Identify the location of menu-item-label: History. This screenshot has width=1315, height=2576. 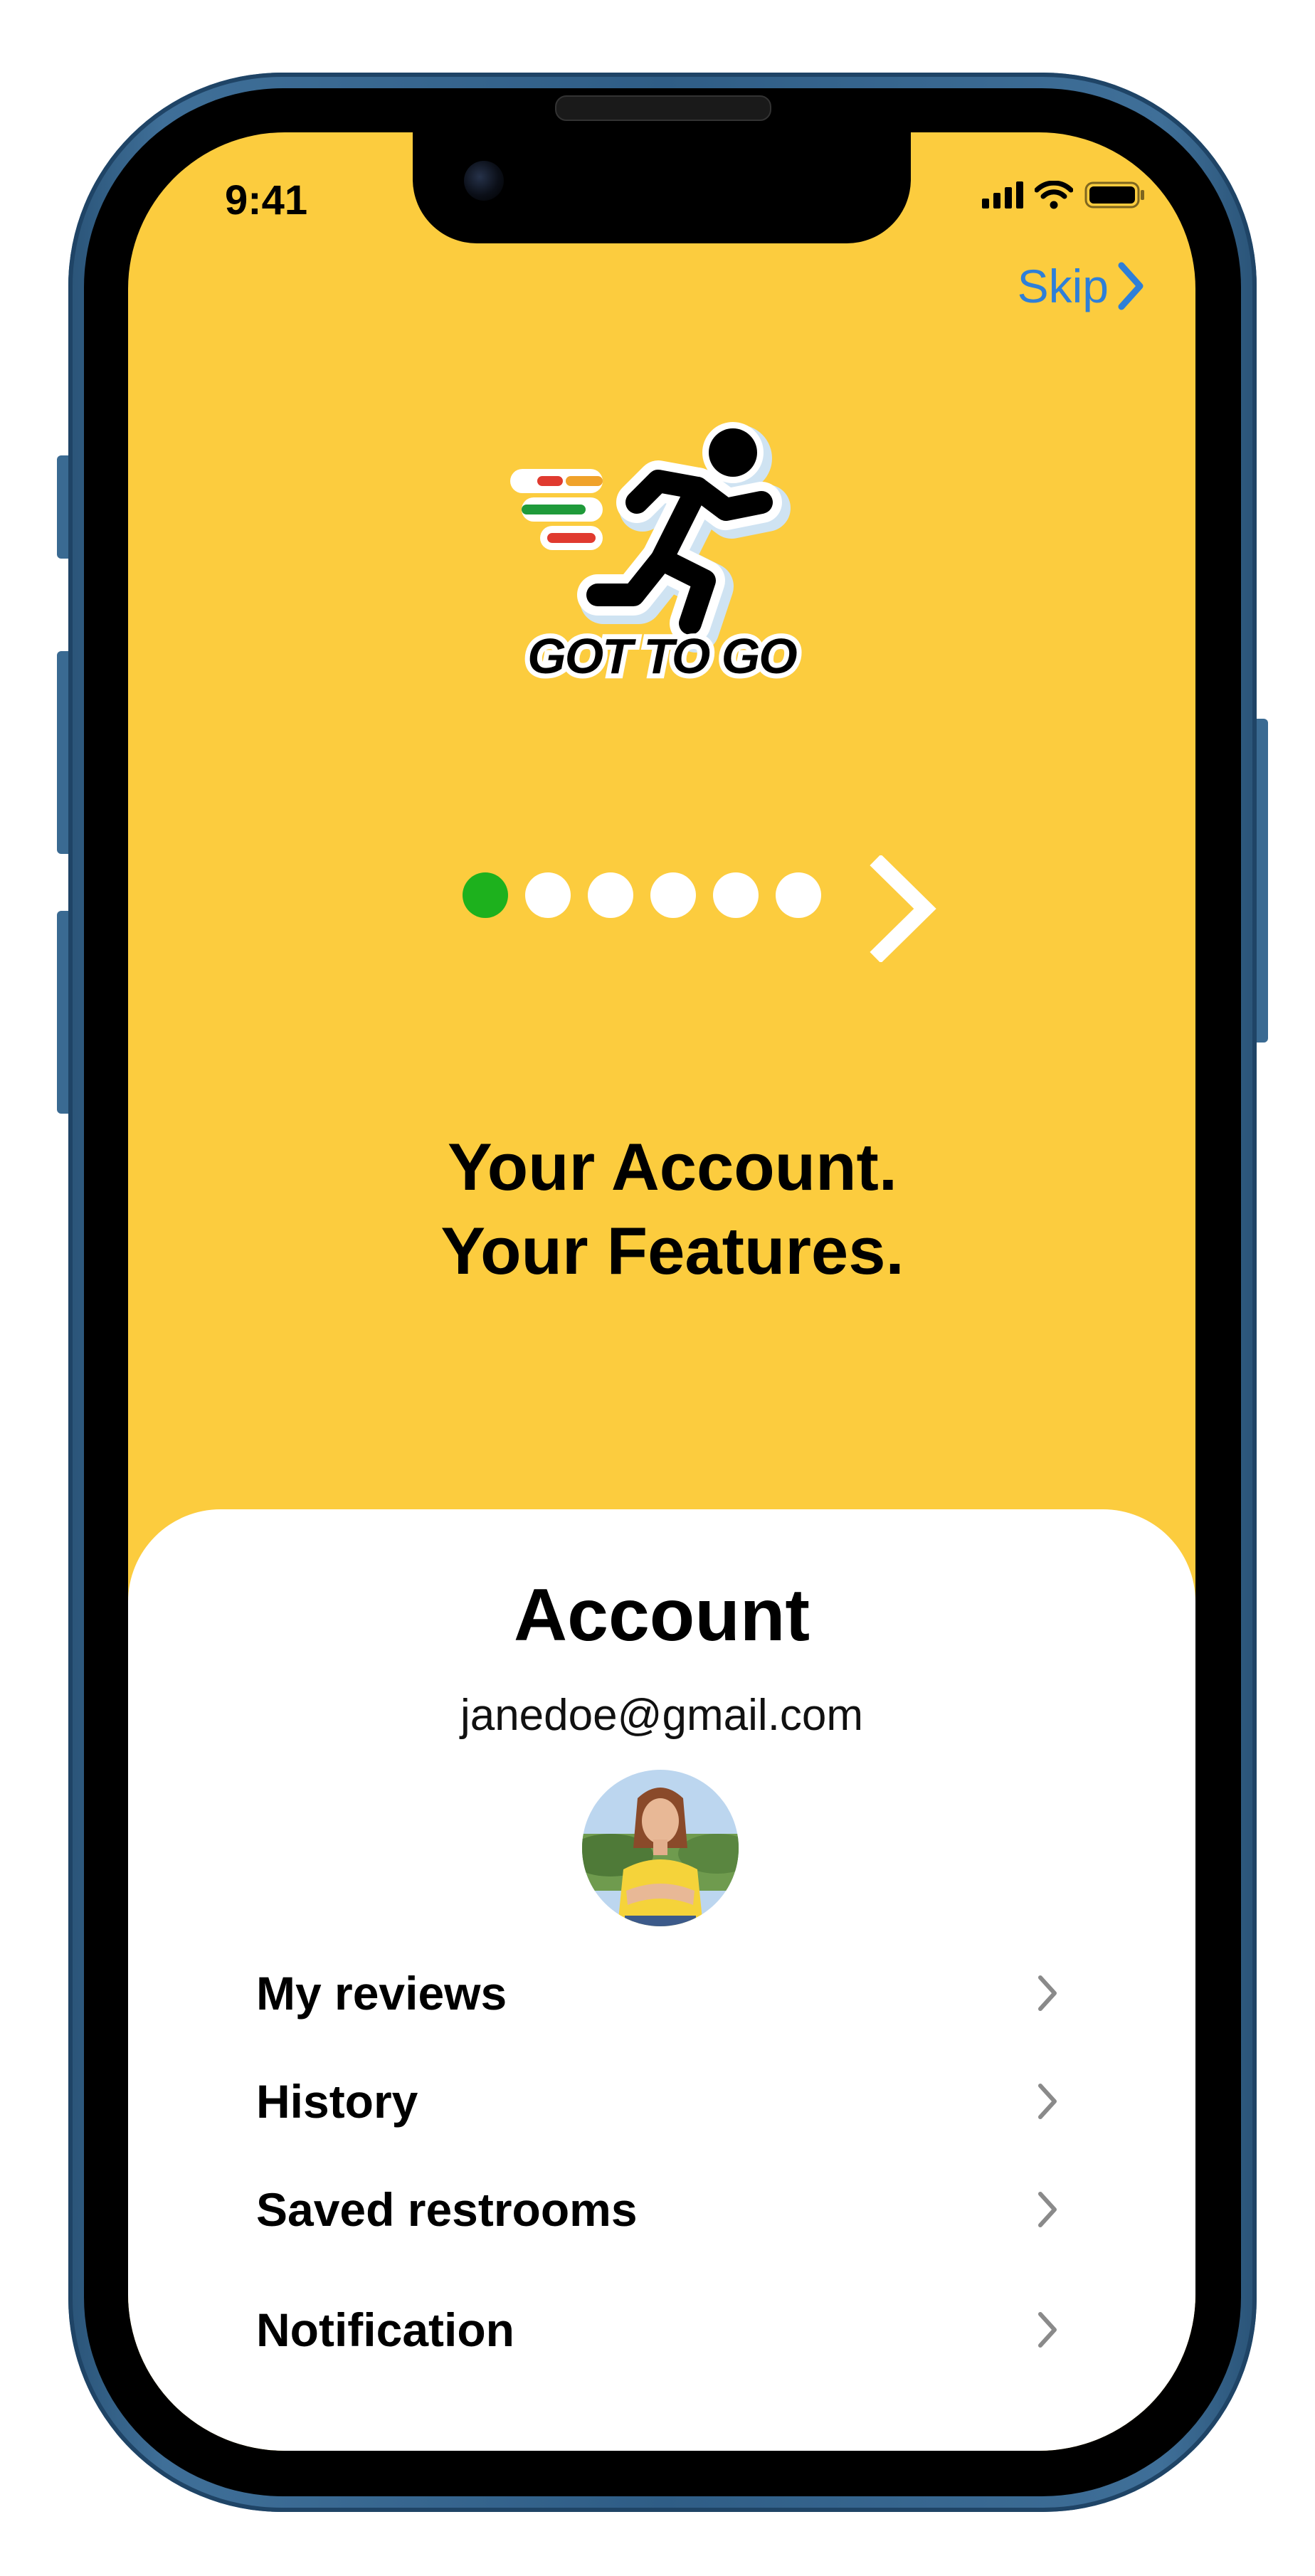
(337, 2101).